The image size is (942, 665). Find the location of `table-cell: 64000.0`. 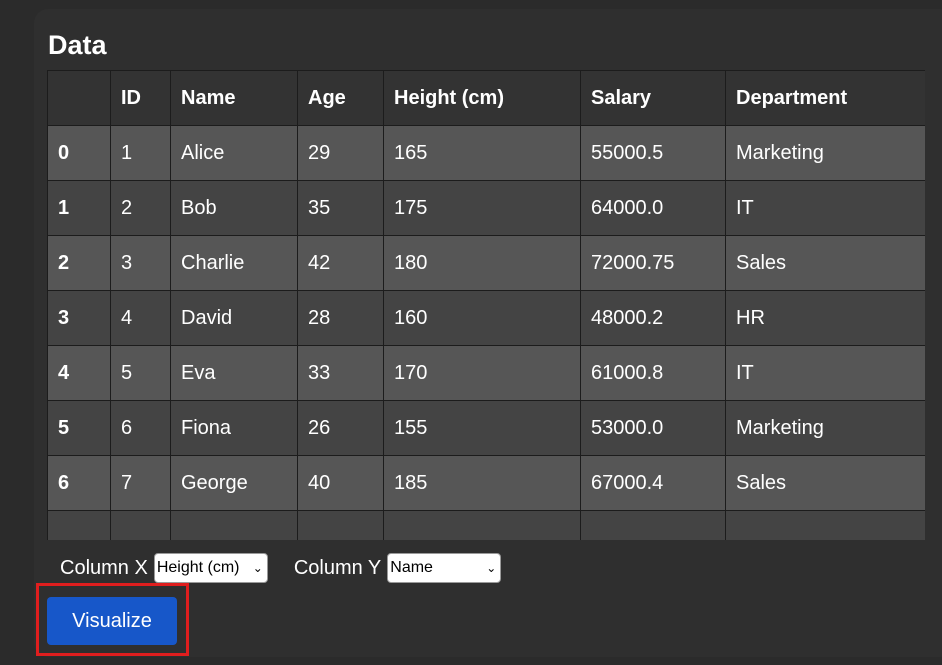

table-cell: 64000.0 is located at coordinates (653, 208).